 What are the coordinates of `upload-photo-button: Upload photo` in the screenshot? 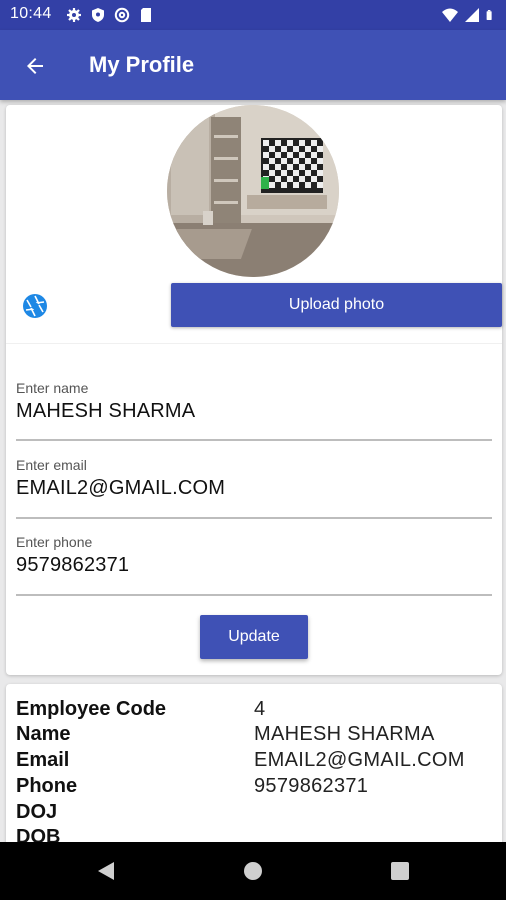 It's located at (336, 305).